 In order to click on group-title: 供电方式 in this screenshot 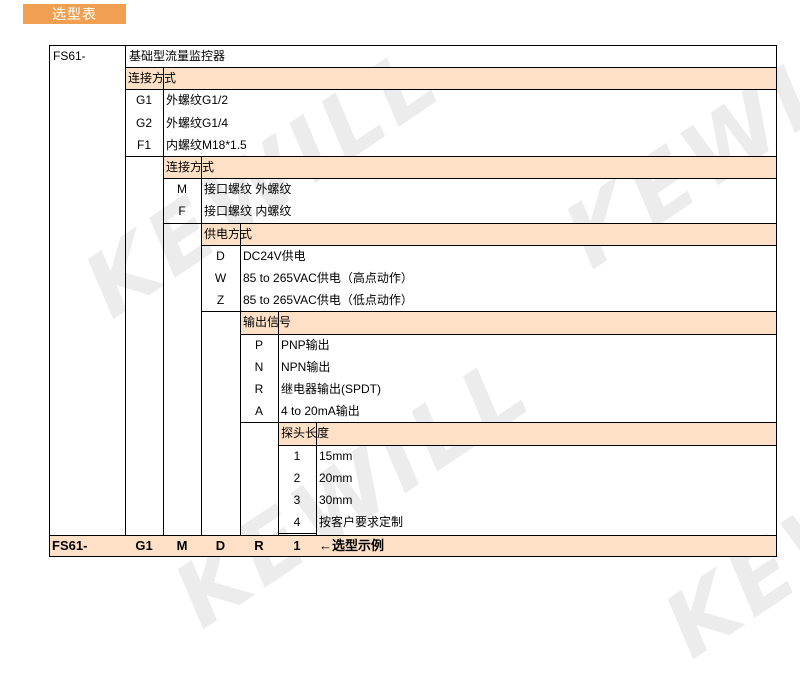, I will do `click(228, 233)`.